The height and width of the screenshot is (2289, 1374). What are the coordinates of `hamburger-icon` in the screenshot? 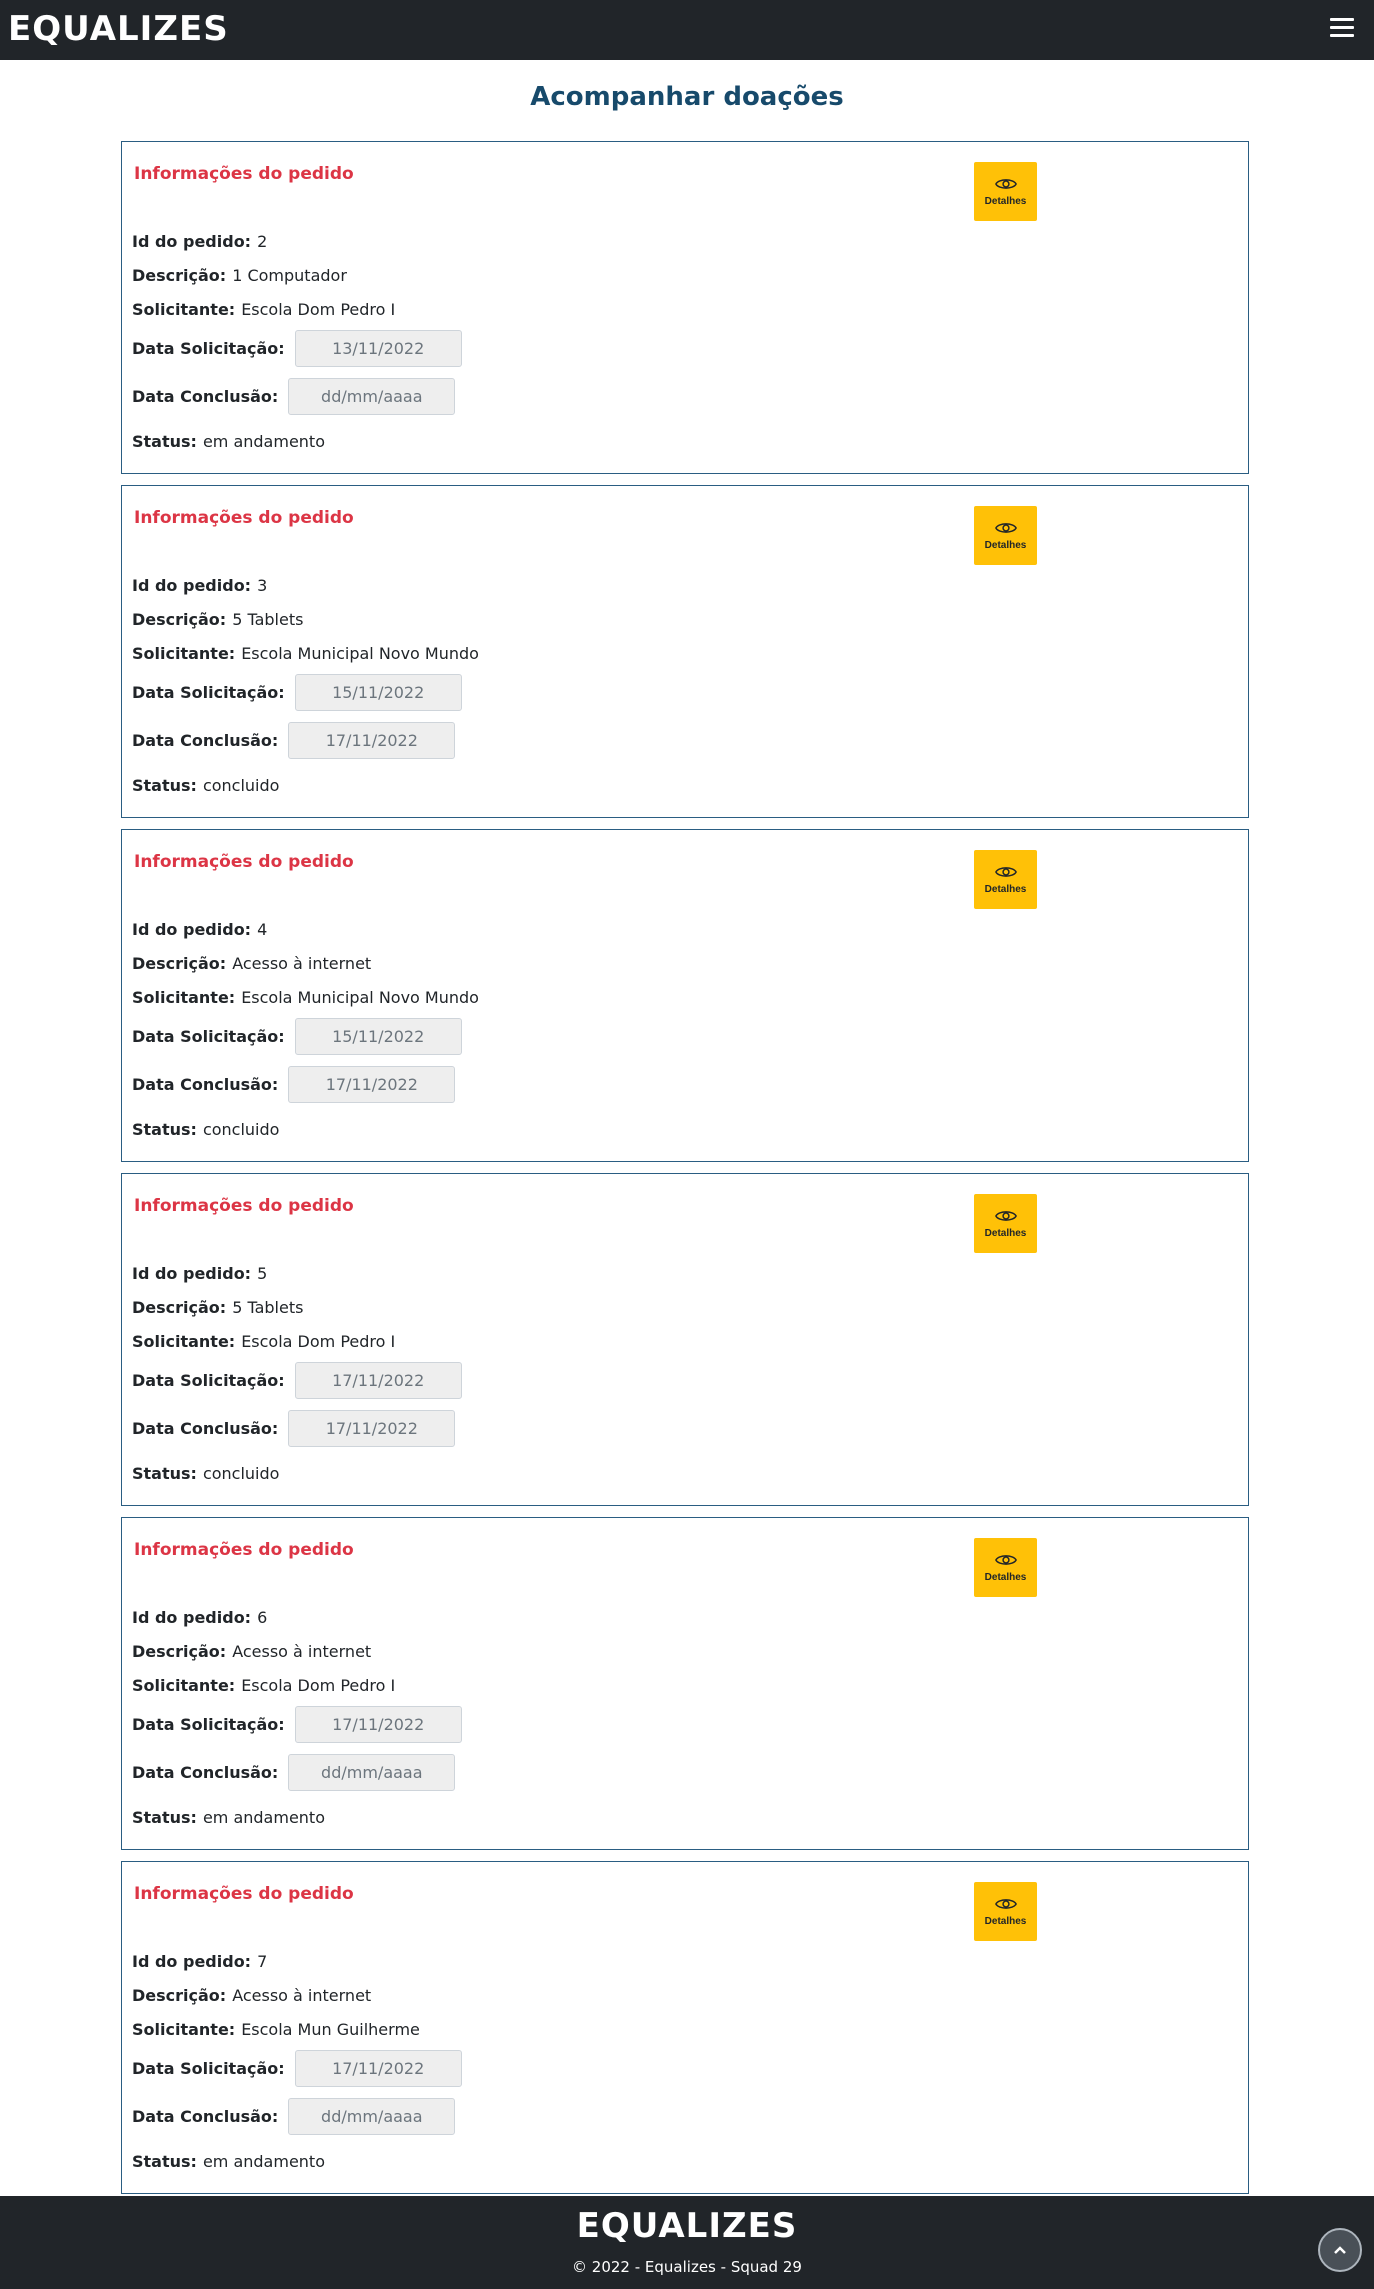 It's located at (1342, 28).